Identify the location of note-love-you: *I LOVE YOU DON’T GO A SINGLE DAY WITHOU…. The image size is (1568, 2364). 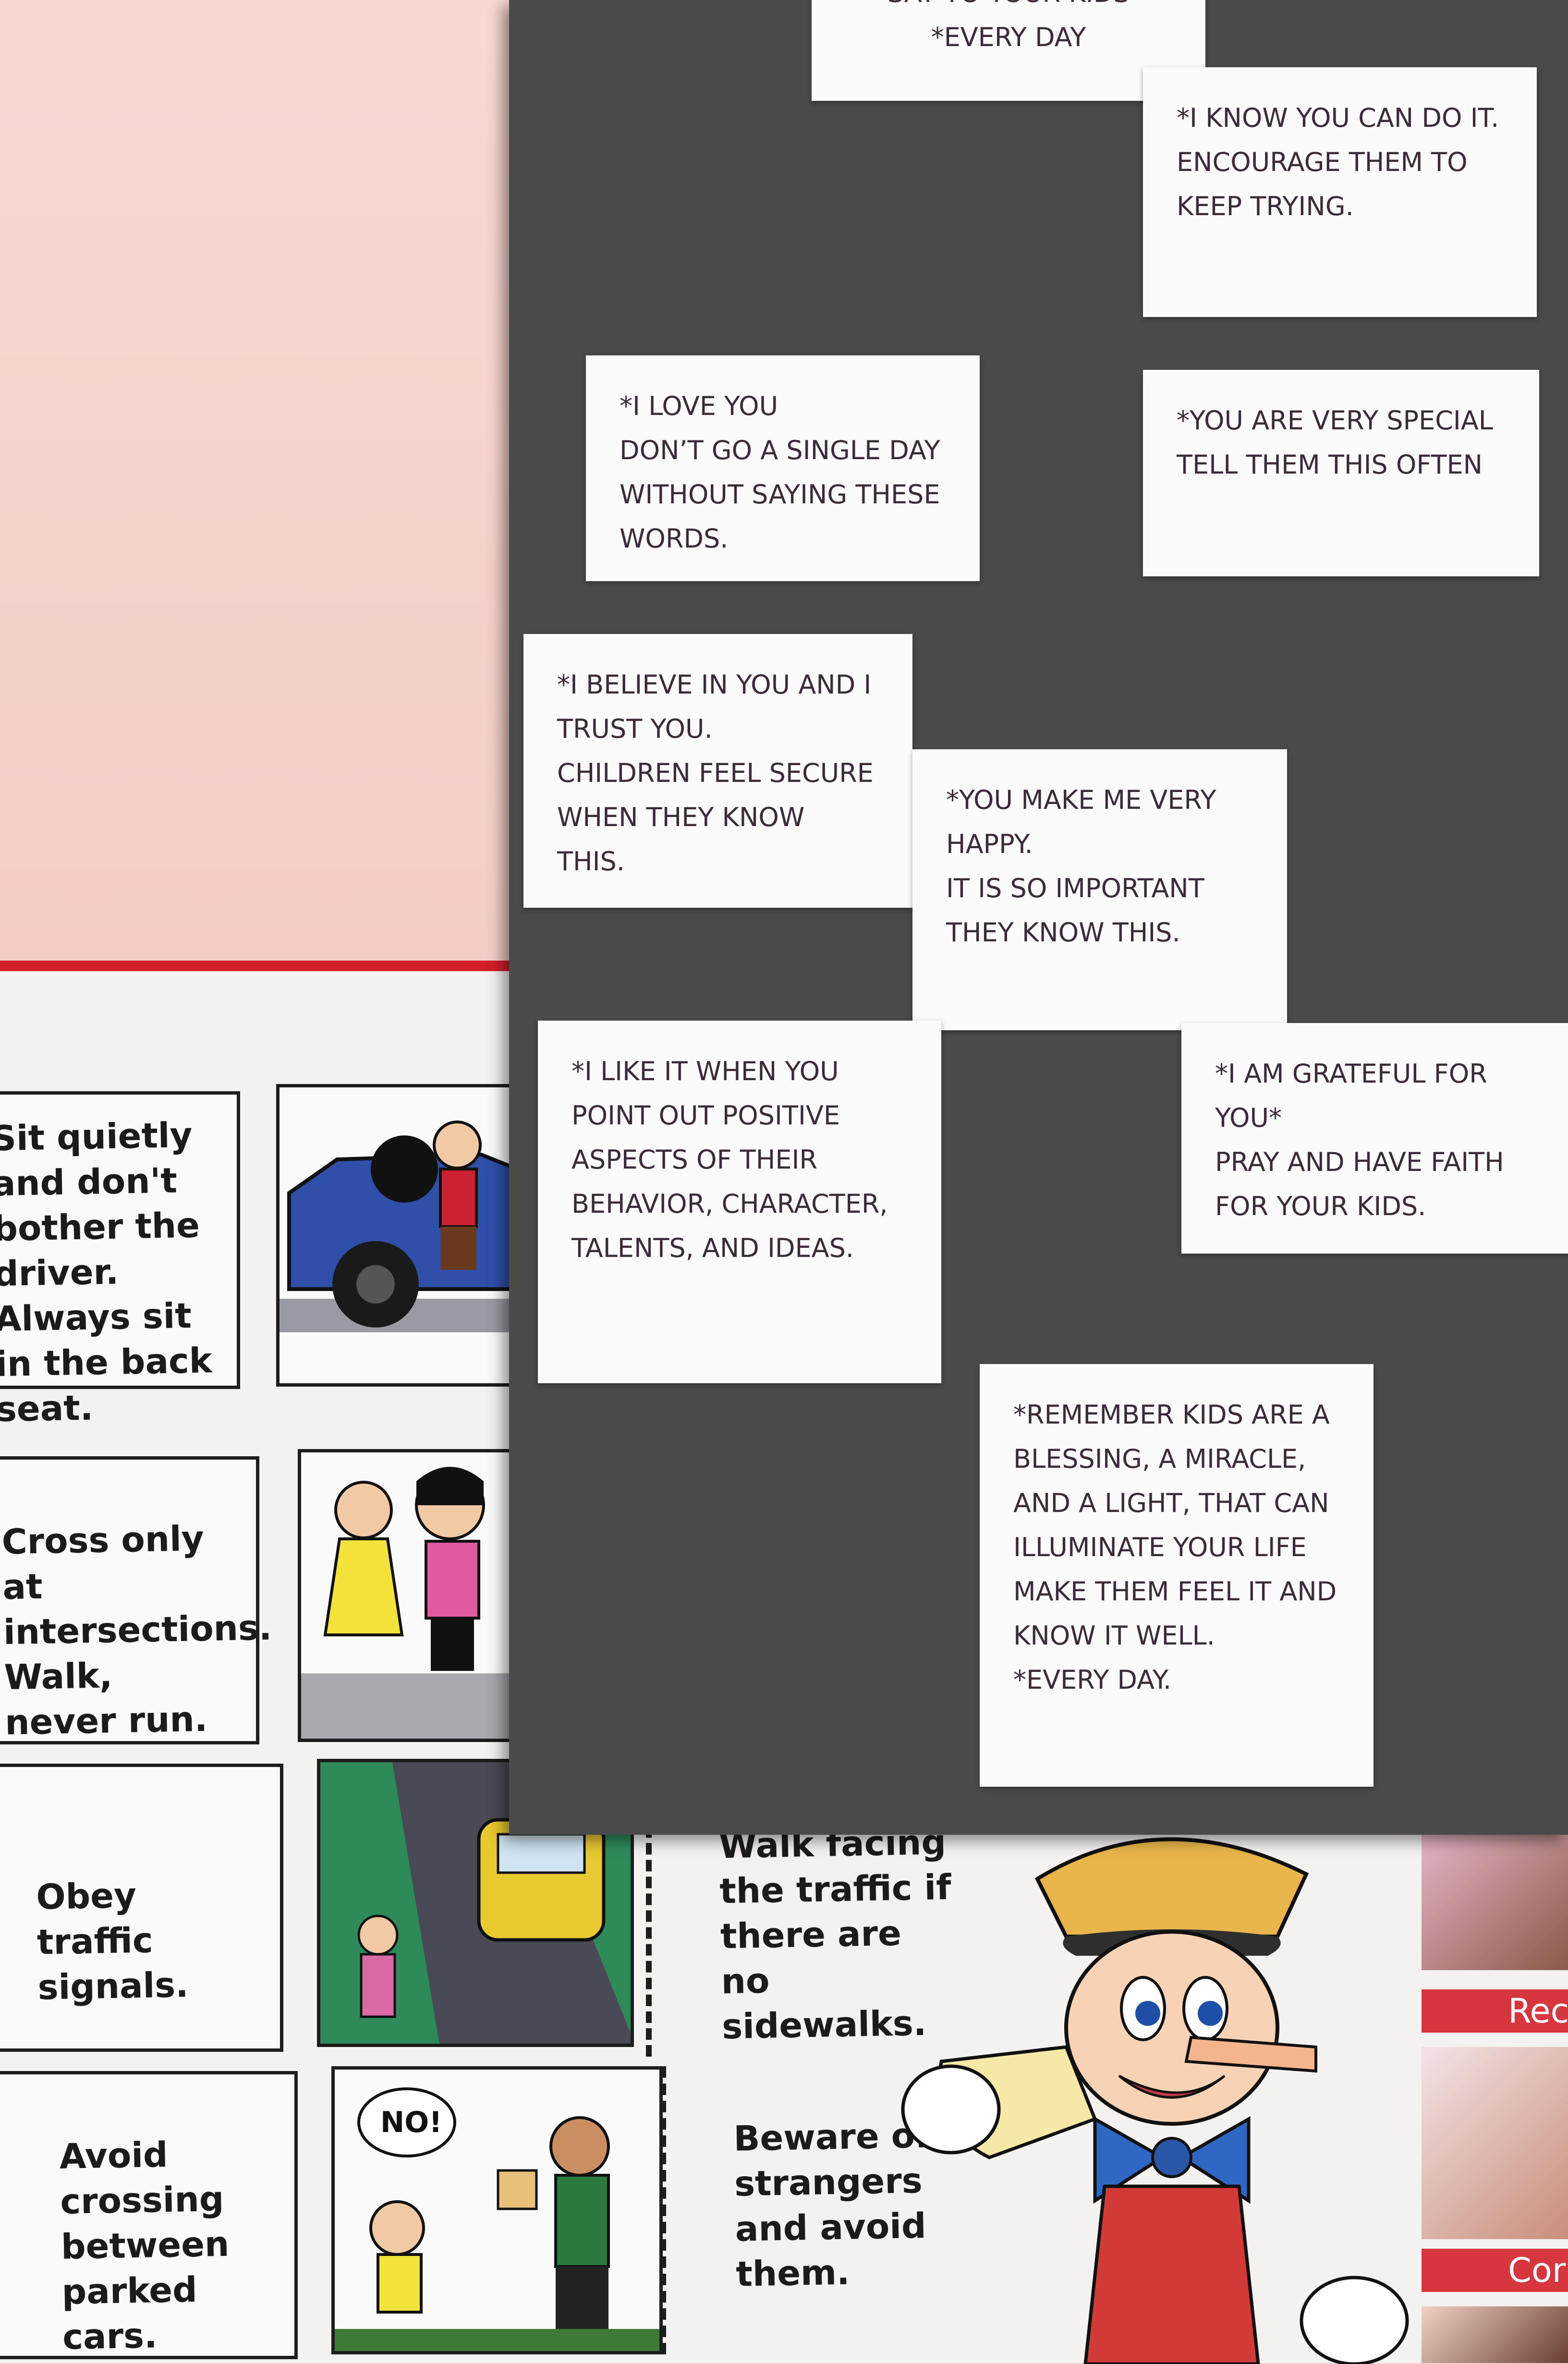
(783, 468).